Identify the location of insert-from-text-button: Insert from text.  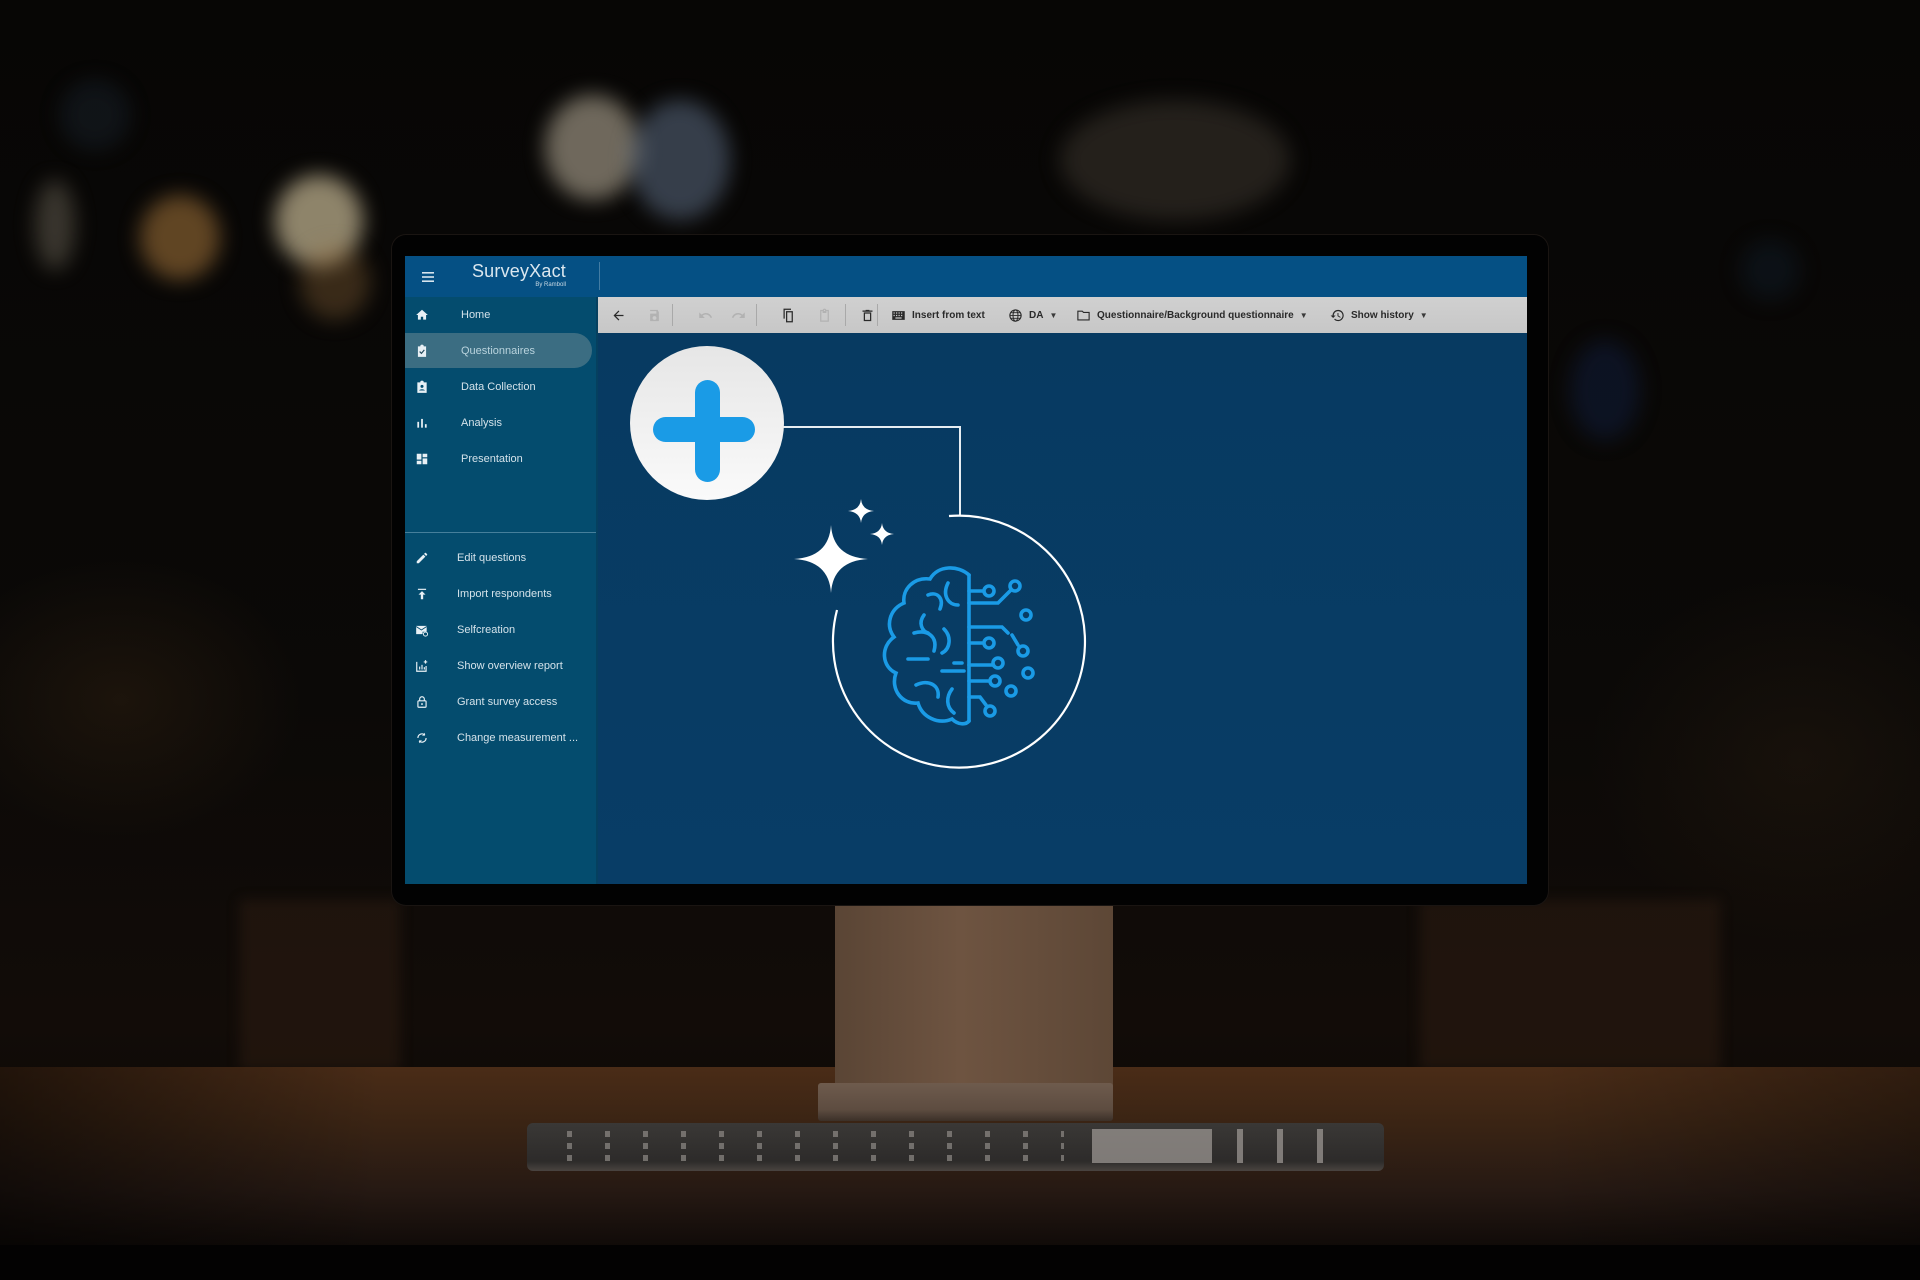
(938, 315).